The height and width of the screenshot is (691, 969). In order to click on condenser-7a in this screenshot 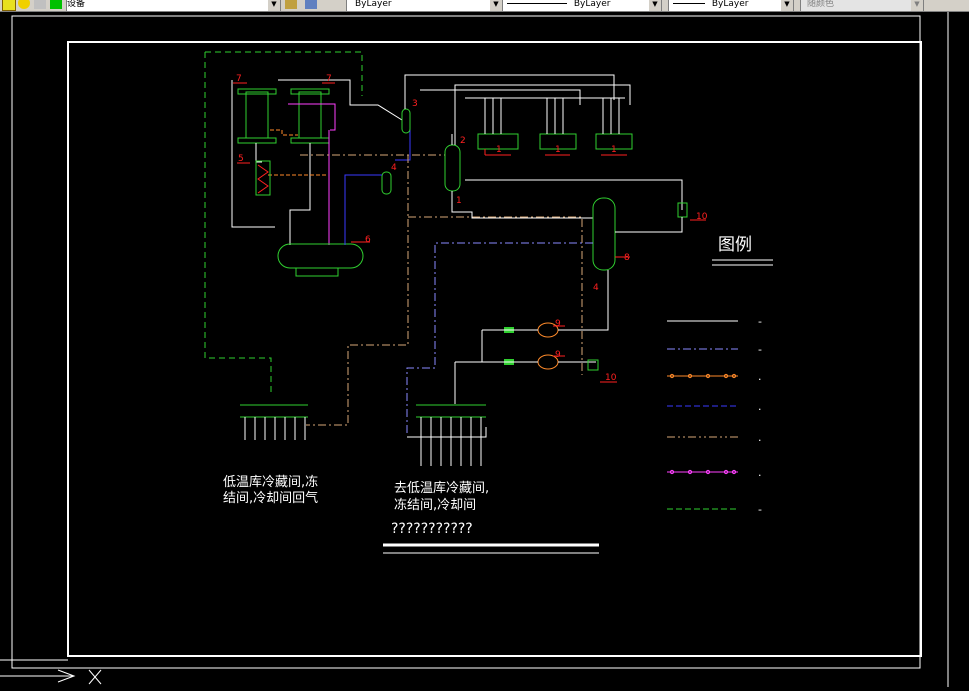, I will do `click(255, 113)`.